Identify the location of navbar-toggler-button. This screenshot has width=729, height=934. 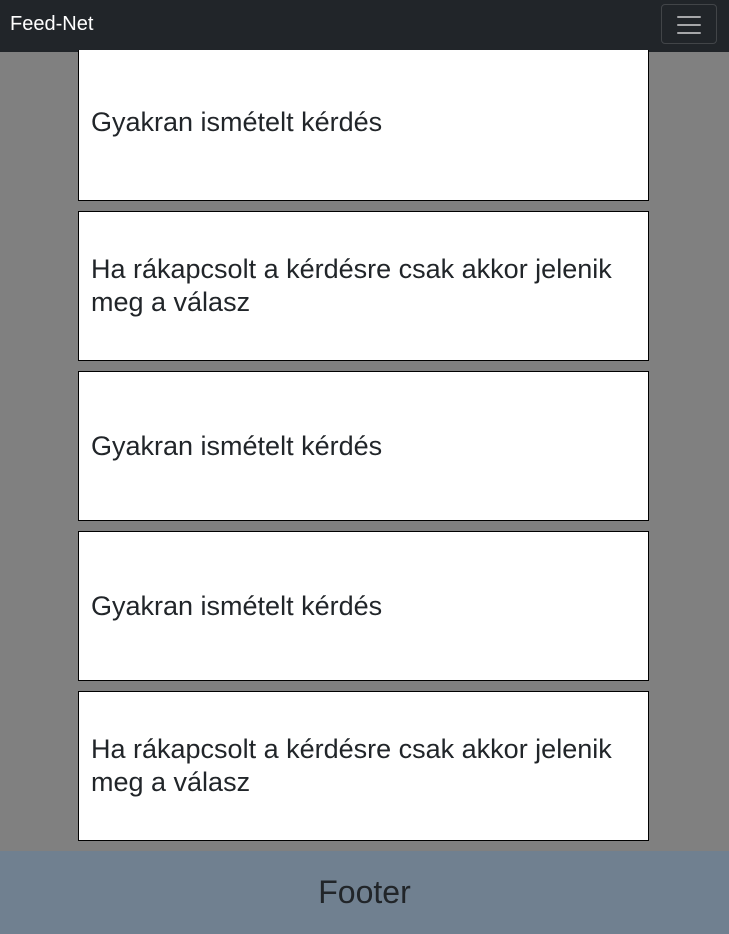
(689, 24).